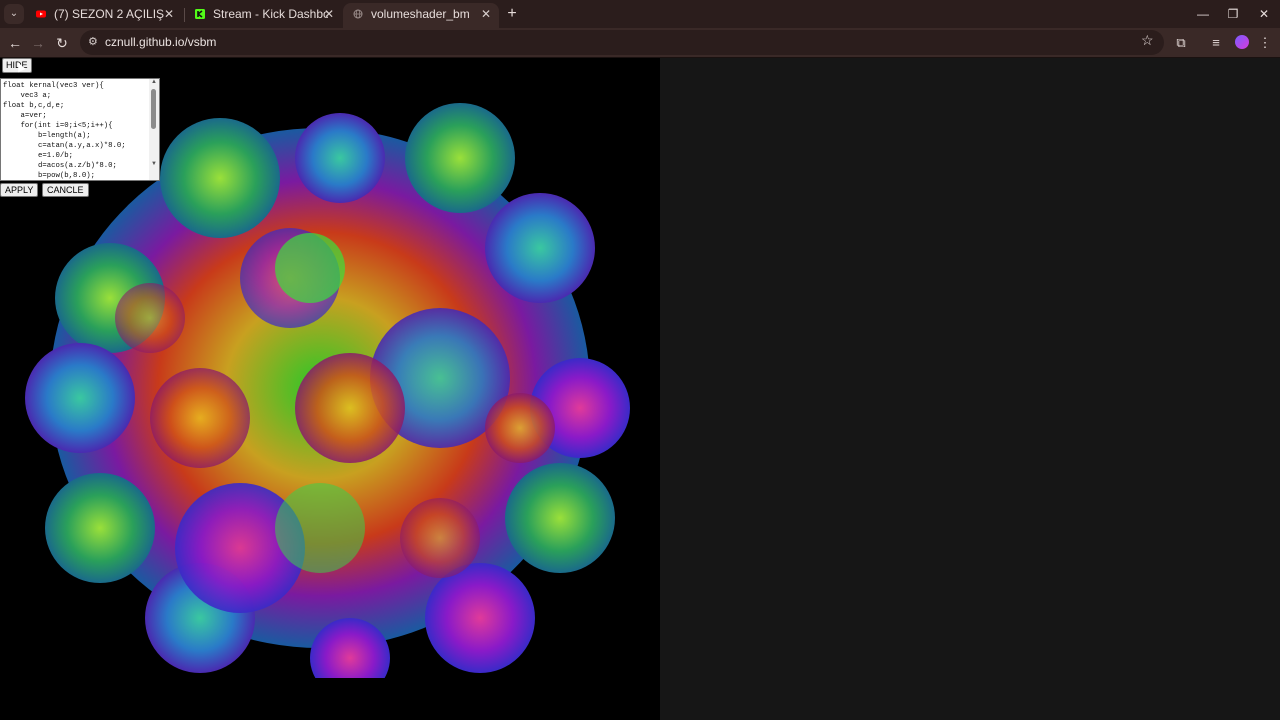 This screenshot has width=1280, height=720. I want to click on apply-button: APPLY, so click(19, 190).